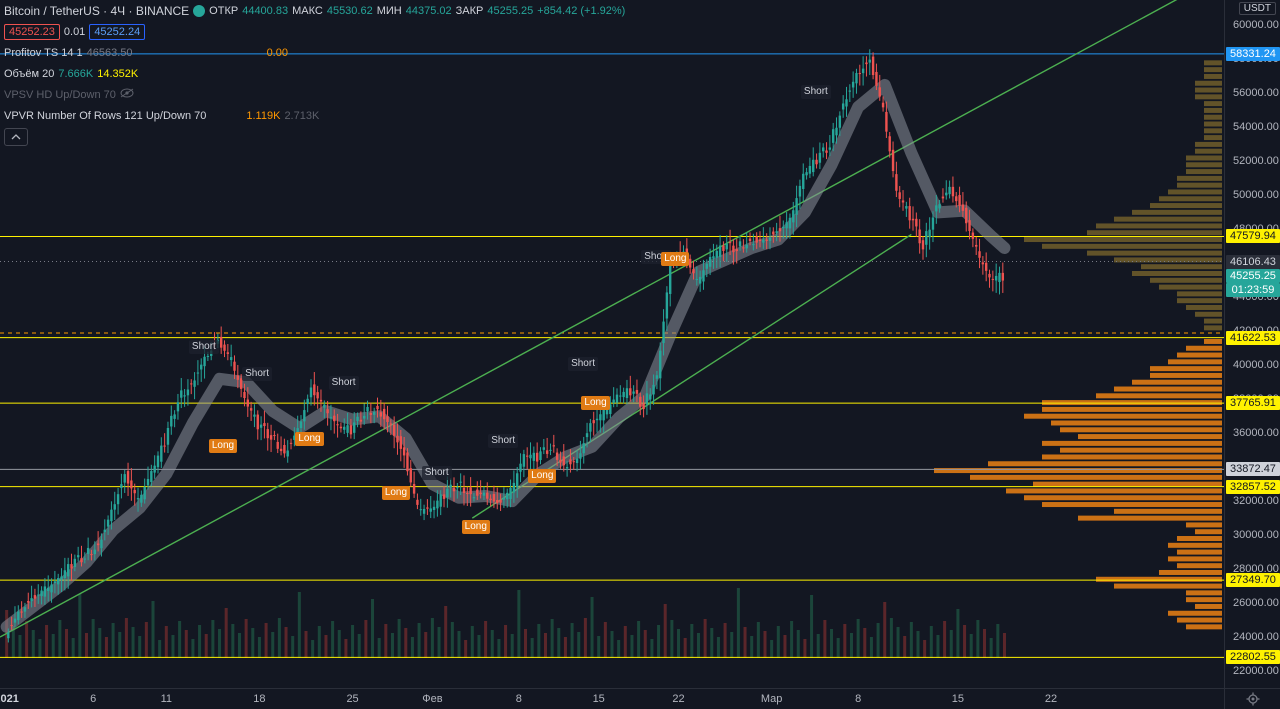 Image resolution: width=1280 pixels, height=709 pixels. I want to click on ohlc-low-value: 44375.02, so click(428, 10).